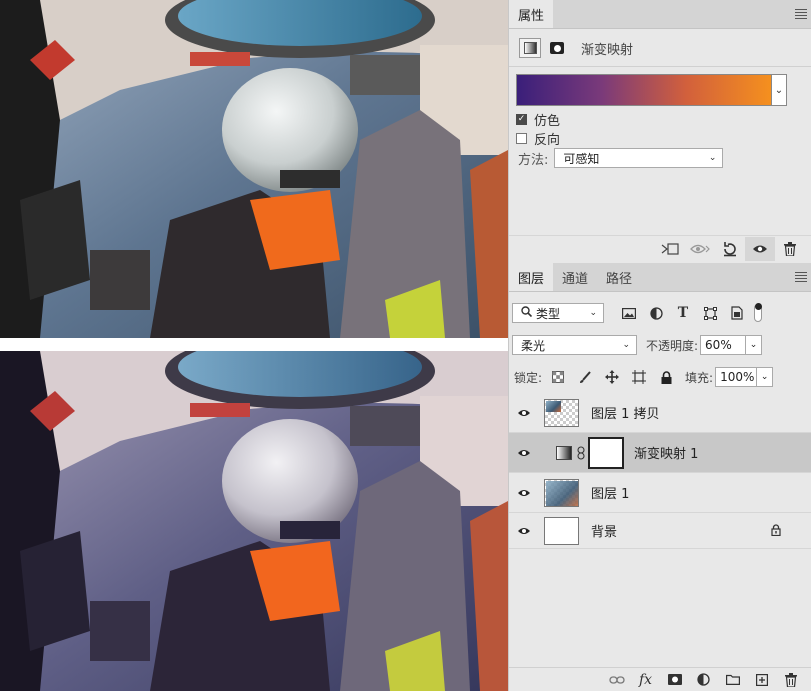  What do you see at coordinates (736, 377) in the screenshot?
I see `fill-input: 100%` at bounding box center [736, 377].